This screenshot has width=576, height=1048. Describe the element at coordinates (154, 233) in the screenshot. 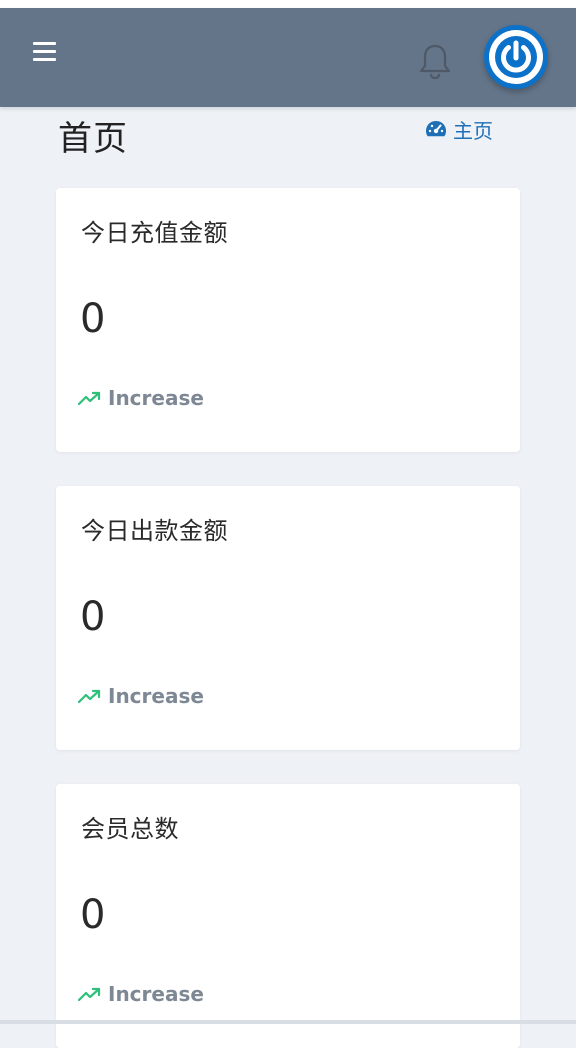

I see `card-title: 今日充值金额` at that location.